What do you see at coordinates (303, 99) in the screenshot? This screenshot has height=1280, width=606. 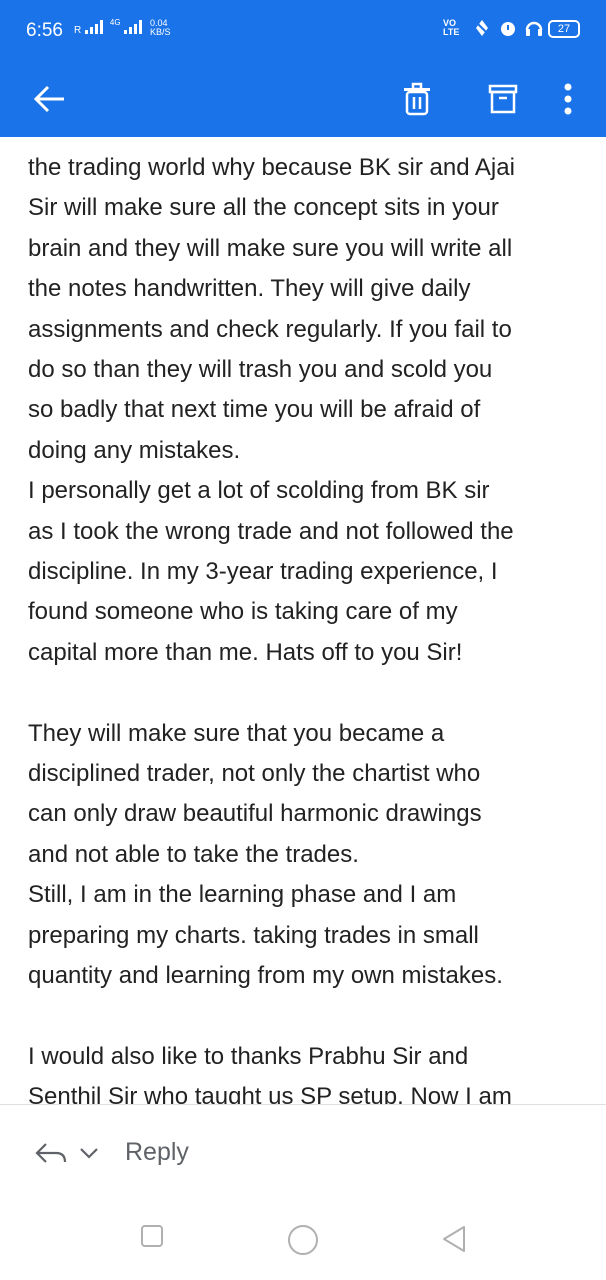 I see `app-bar` at bounding box center [303, 99].